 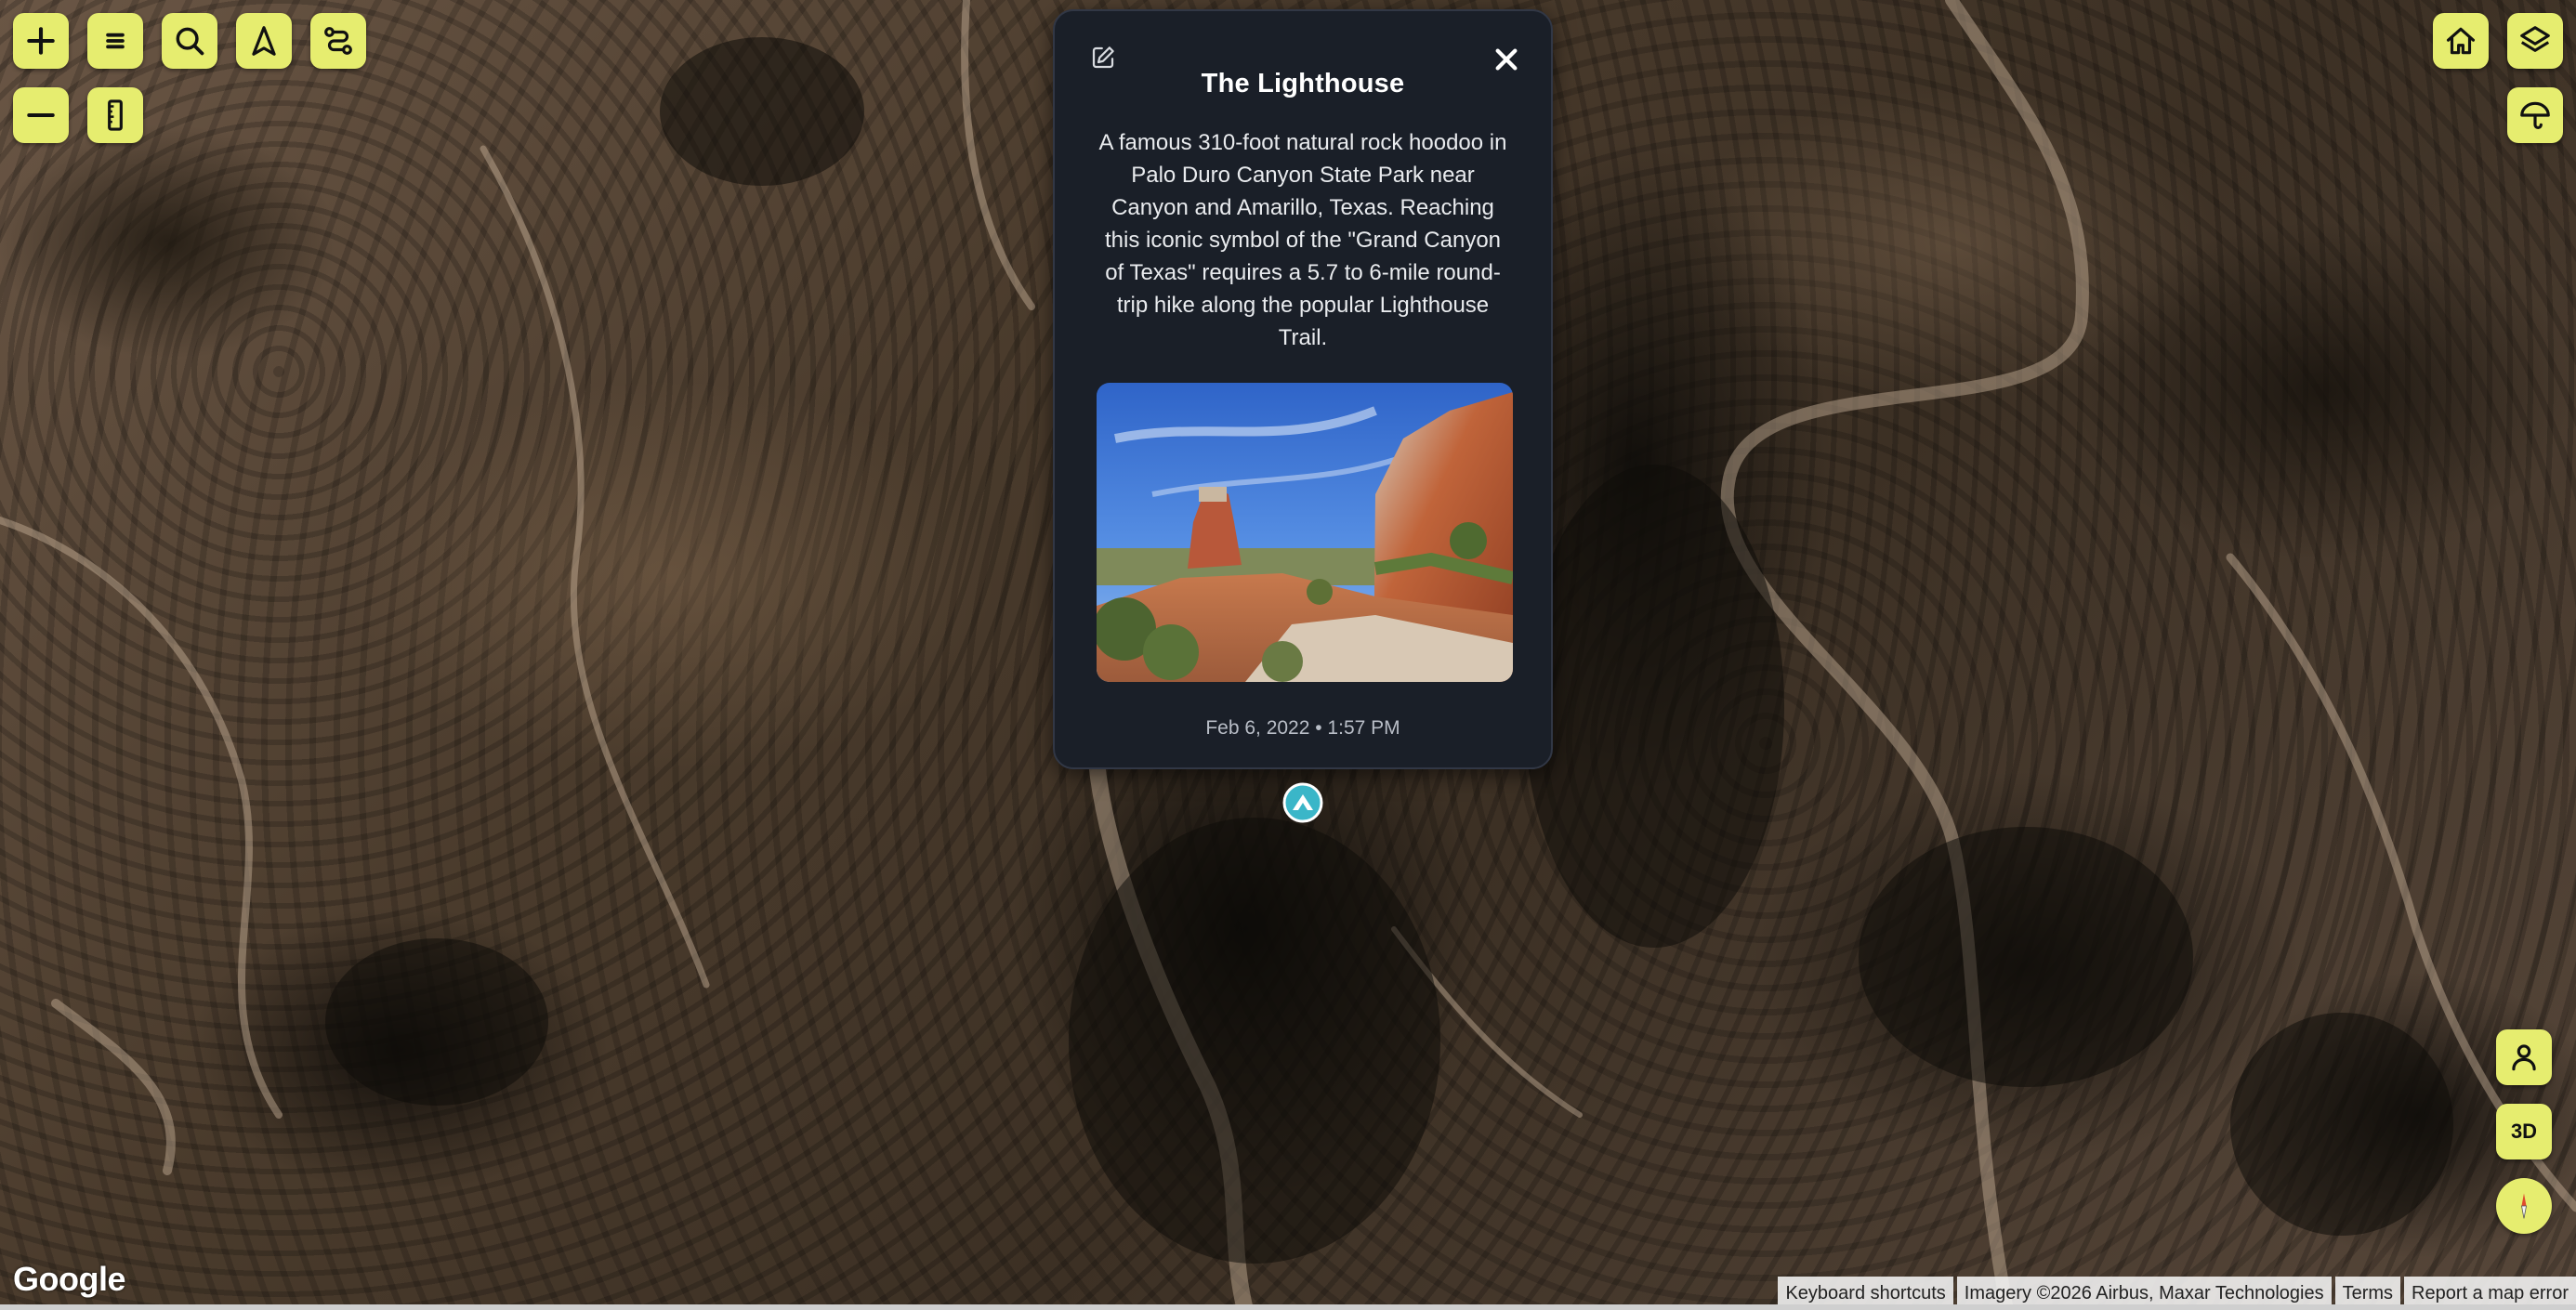 I want to click on 3d-label: 3D, so click(x=2524, y=1131).